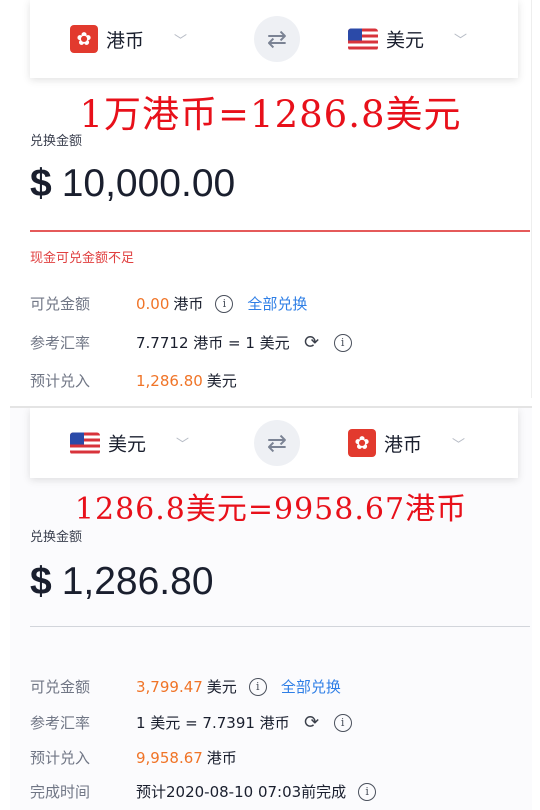 Image resolution: width=540 pixels, height=810 pixels. I want to click on to-currency-selector: ✿ 港币 ﹀, so click(406, 443).